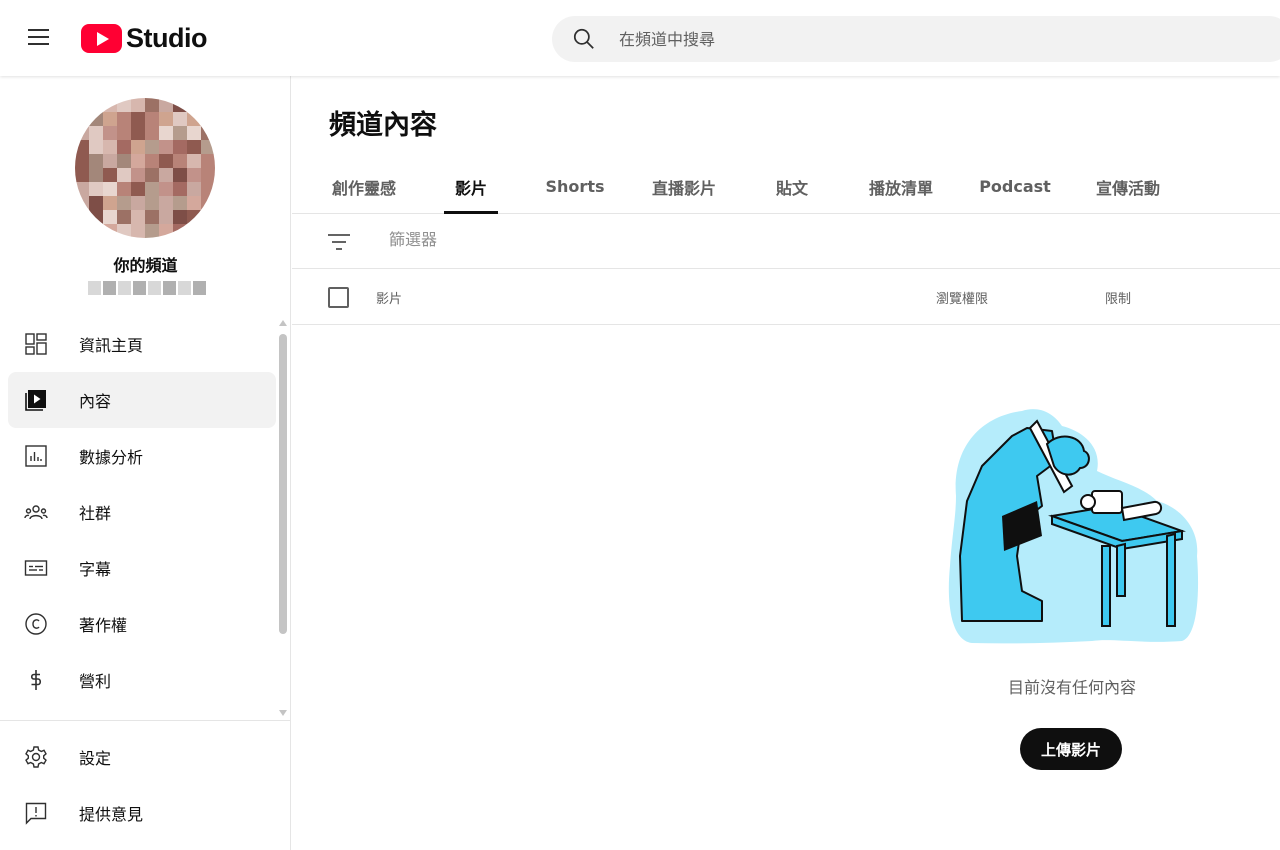 This screenshot has height=850, width=1280. Describe the element at coordinates (919, 39) in the screenshot. I see `search-input` at that location.